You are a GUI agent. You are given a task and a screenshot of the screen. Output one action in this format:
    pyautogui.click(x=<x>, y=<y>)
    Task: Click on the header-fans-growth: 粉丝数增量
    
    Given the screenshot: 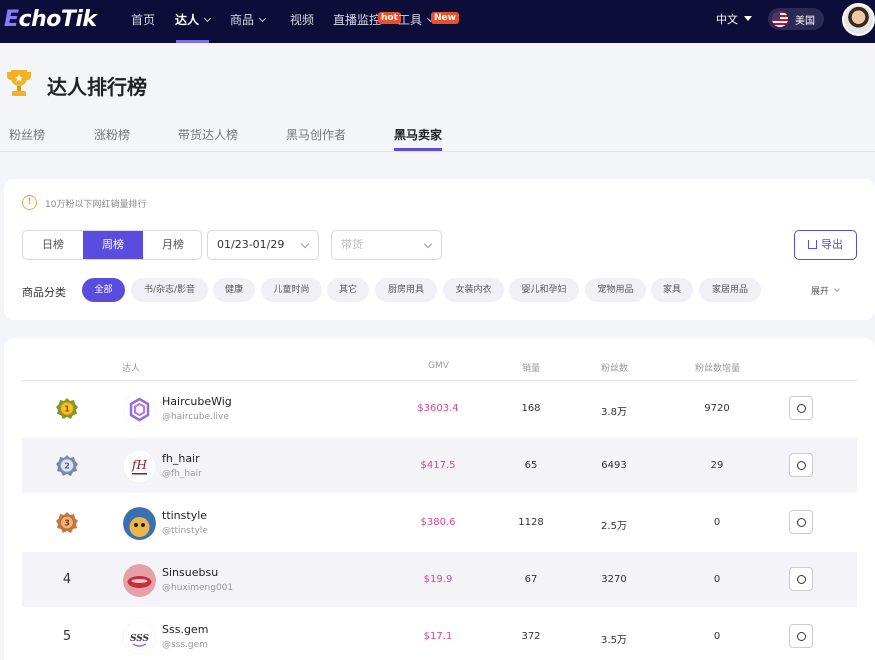 What is the action you would take?
    pyautogui.click(x=718, y=369)
    